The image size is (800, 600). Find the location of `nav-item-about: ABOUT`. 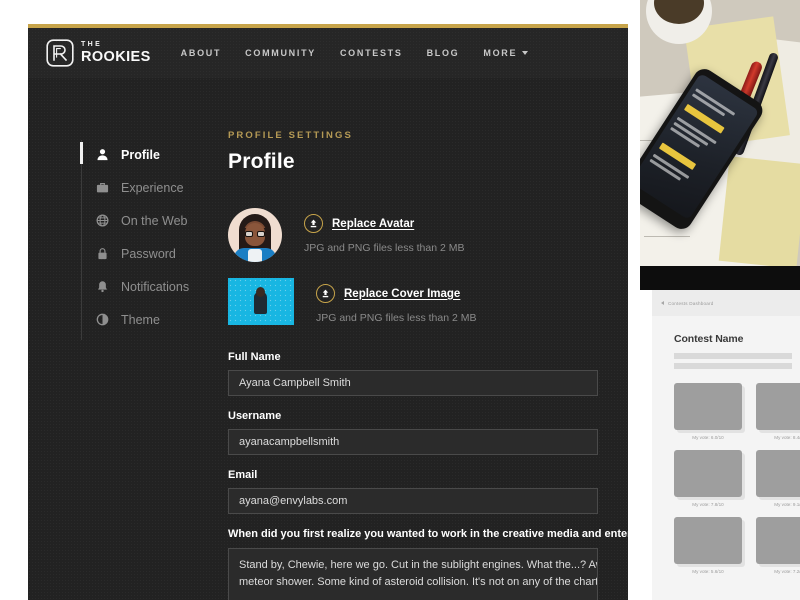

nav-item-about: ABOUT is located at coordinates (201, 53).